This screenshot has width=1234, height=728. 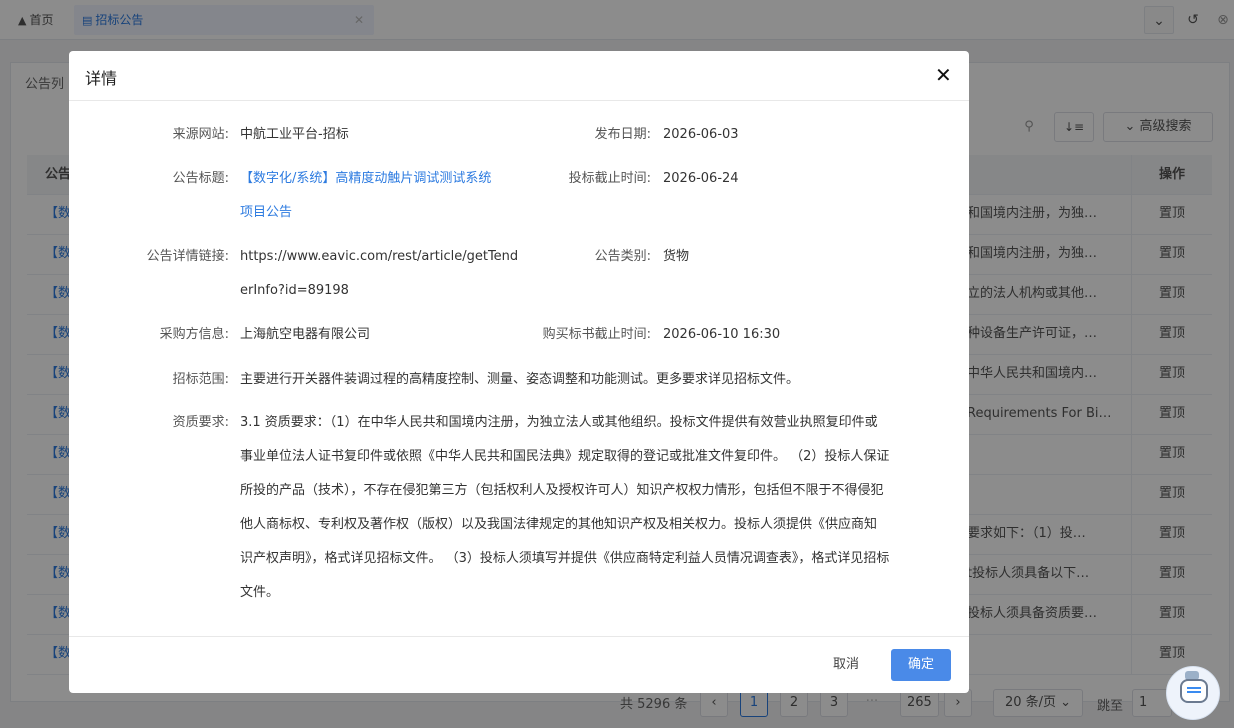 What do you see at coordinates (200, 134) in the screenshot?
I see `source-label: 来源网站:` at bounding box center [200, 134].